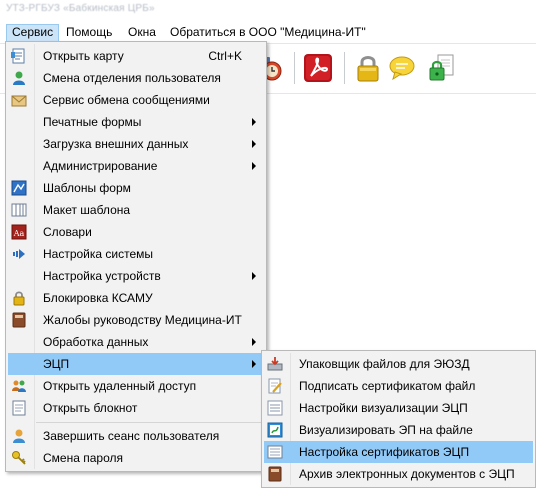 This screenshot has width=536, height=488. What do you see at coordinates (150, 422) in the screenshot?
I see `menu-separator` at bounding box center [150, 422].